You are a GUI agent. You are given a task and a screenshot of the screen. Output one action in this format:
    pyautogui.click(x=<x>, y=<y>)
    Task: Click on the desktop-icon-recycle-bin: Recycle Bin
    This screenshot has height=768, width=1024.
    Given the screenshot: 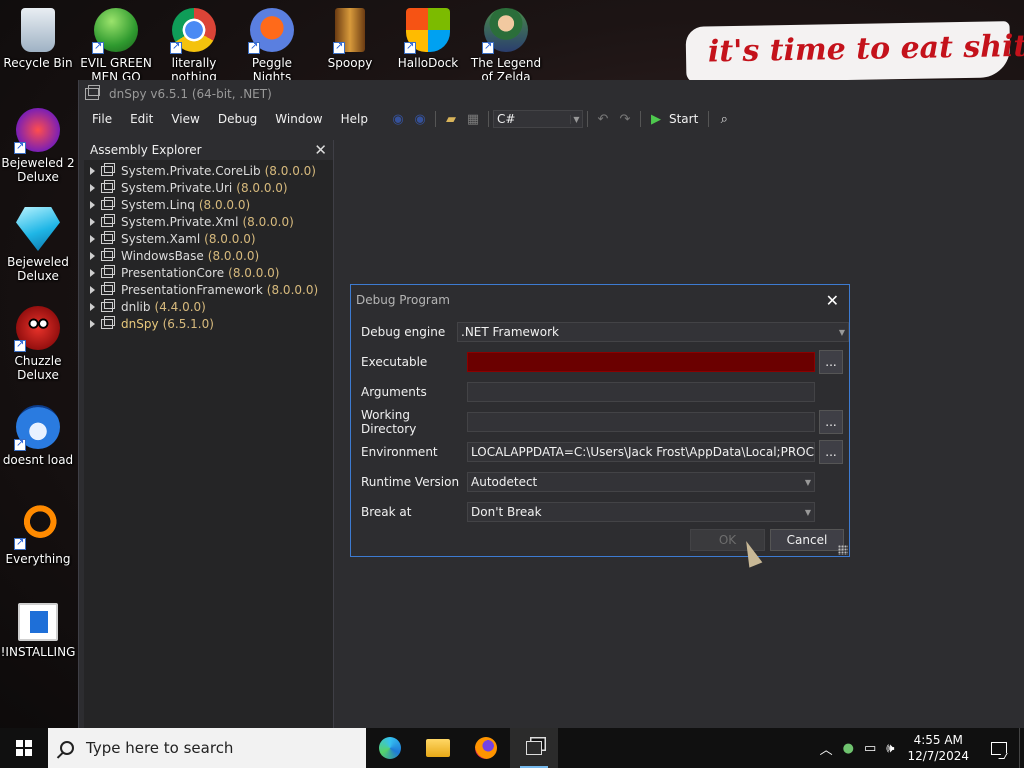 What is the action you would take?
    pyautogui.click(x=38, y=39)
    